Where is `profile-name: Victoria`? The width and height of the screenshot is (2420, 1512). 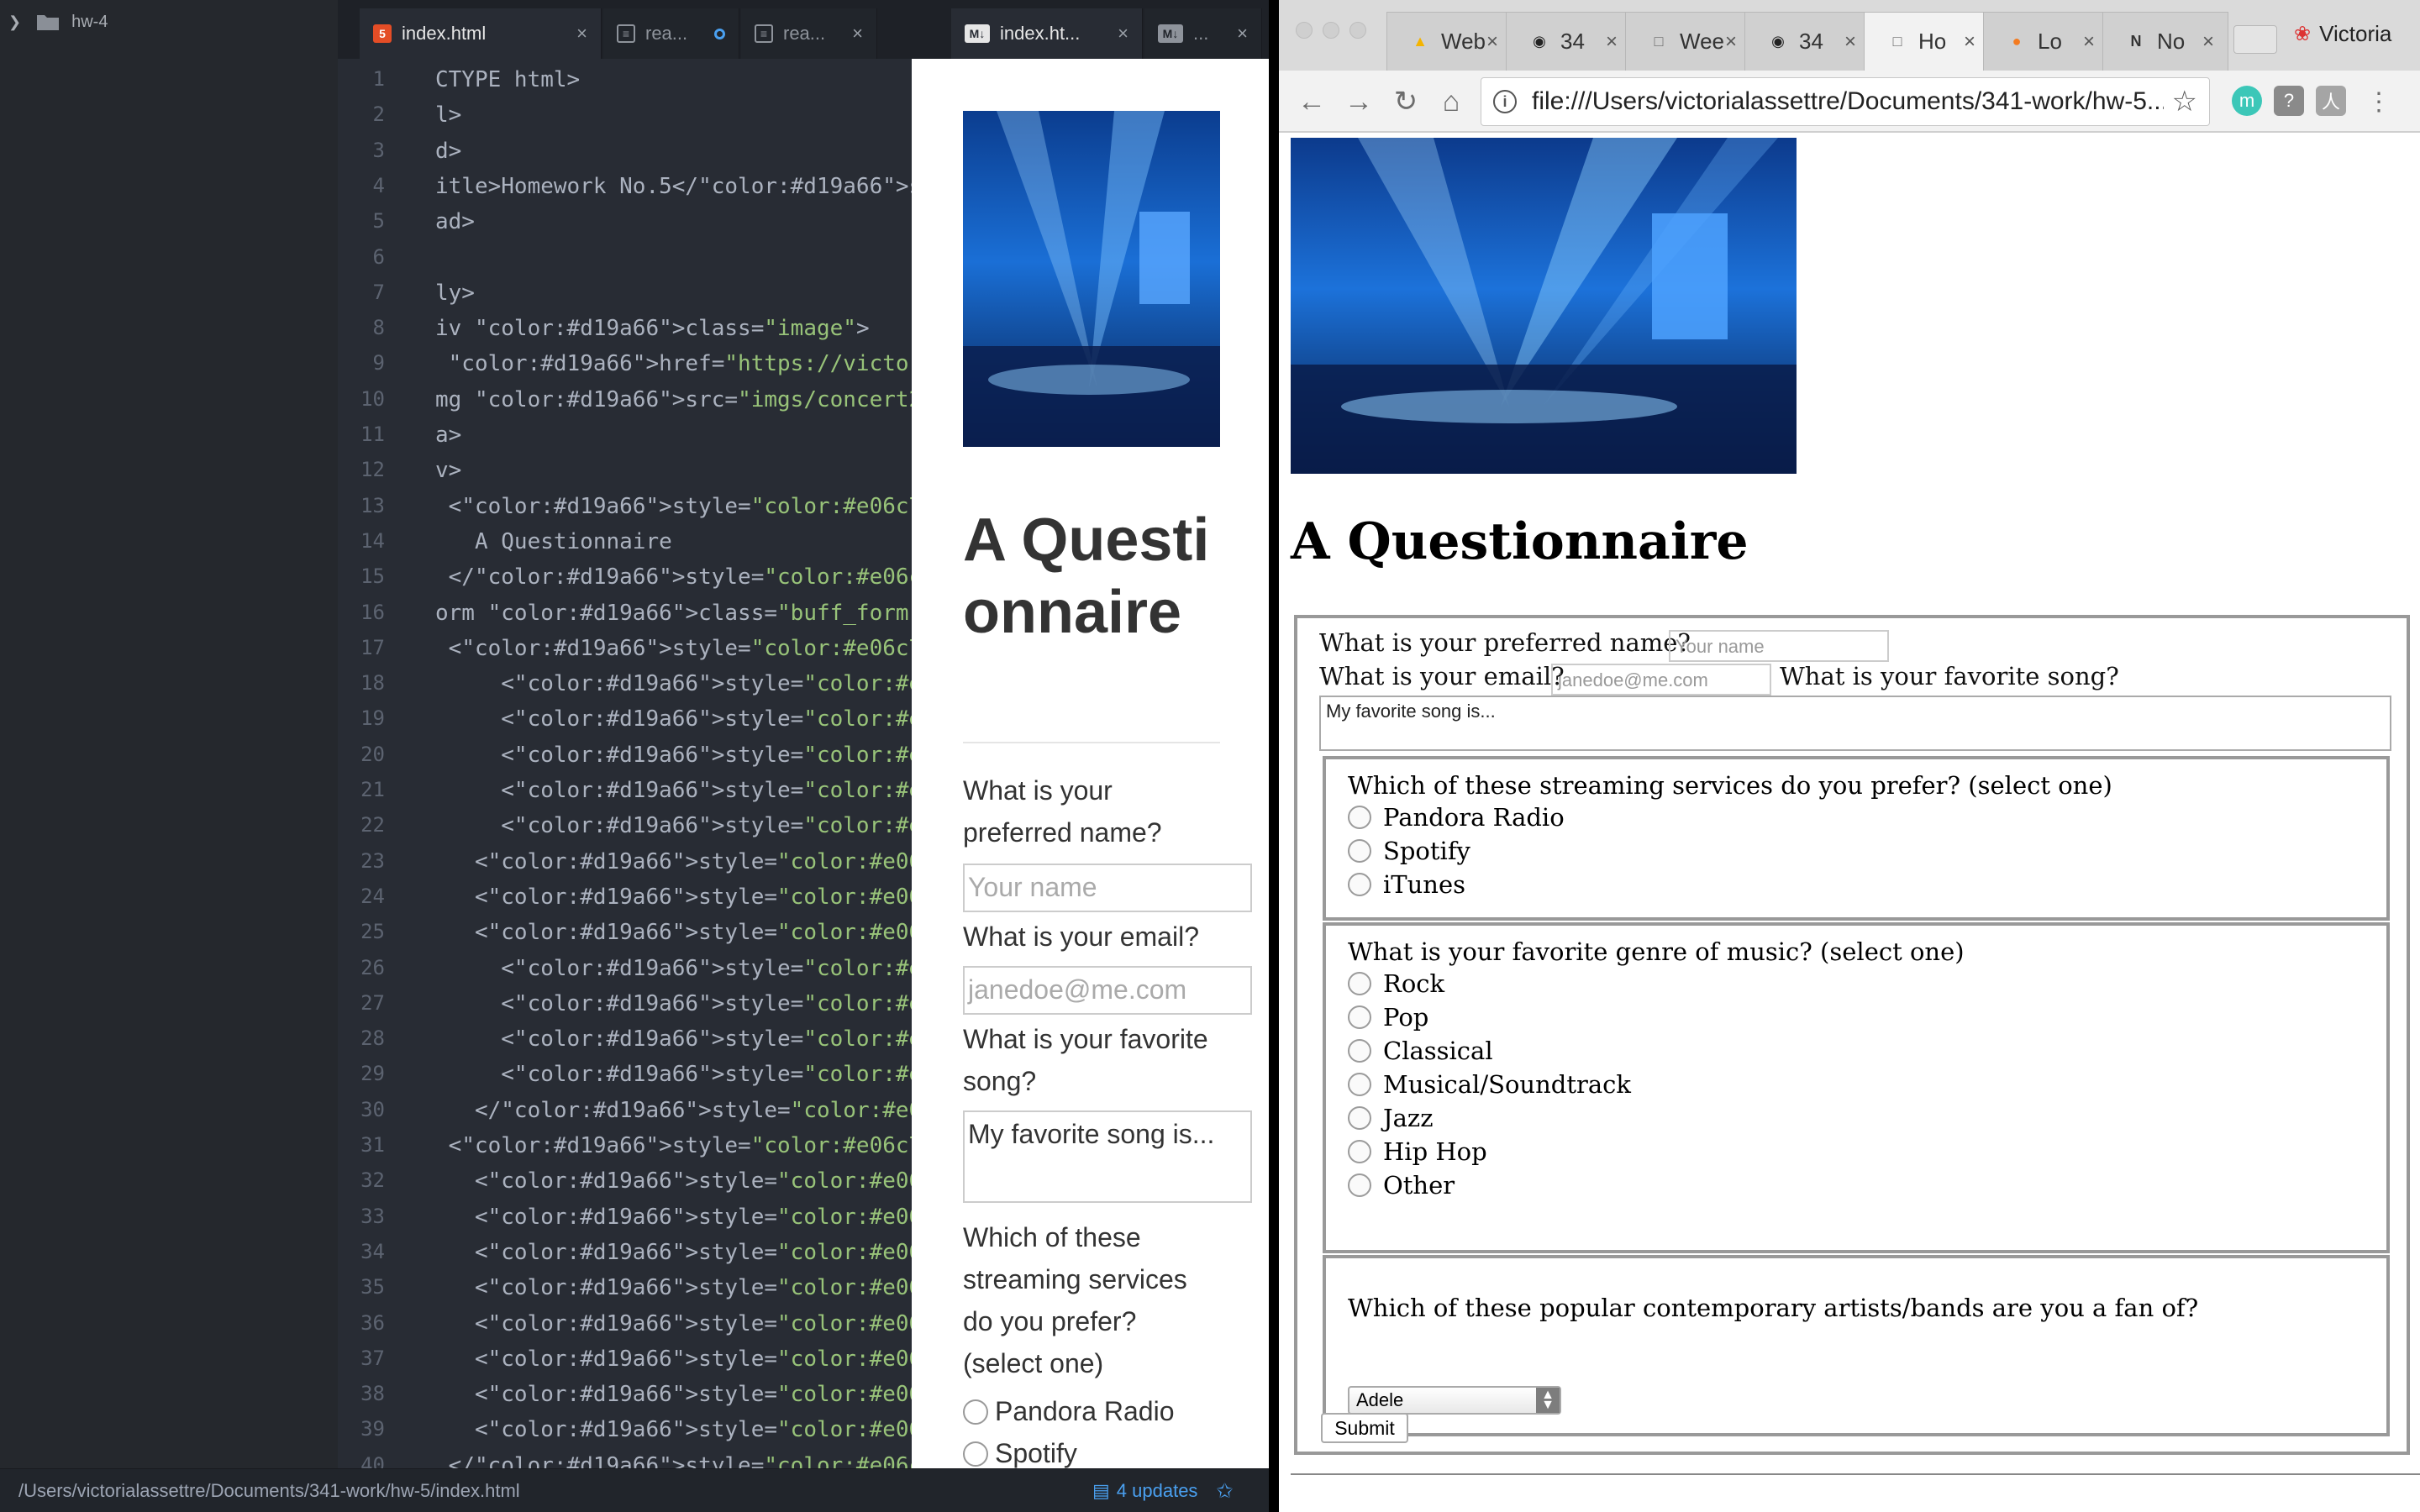 profile-name: Victoria is located at coordinates (2355, 33).